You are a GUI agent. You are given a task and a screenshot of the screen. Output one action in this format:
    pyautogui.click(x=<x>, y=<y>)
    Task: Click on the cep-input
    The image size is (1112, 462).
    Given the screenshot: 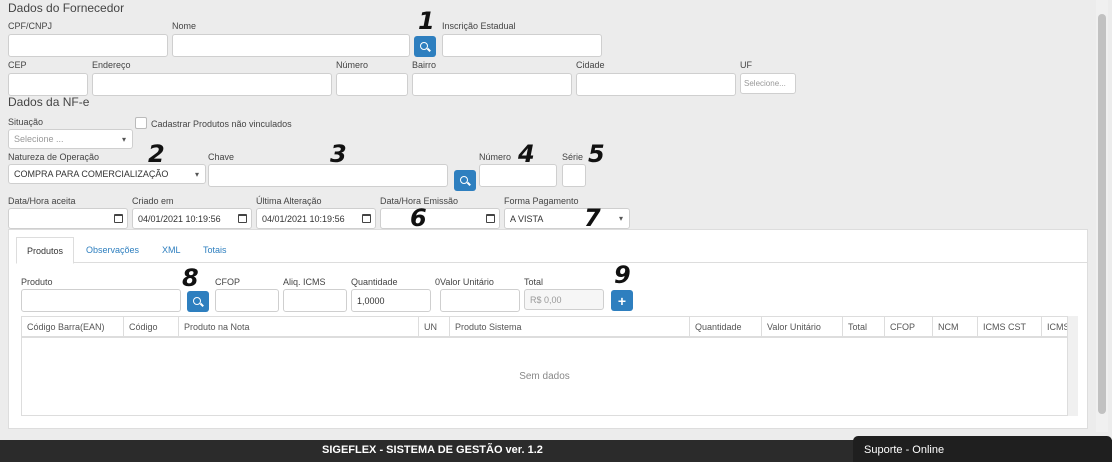 What is the action you would take?
    pyautogui.click(x=48, y=84)
    